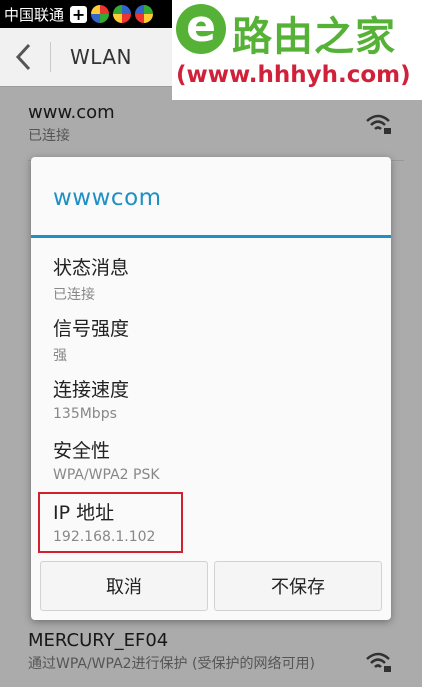  I want to click on detail-label: 信号强度, so click(91, 329).